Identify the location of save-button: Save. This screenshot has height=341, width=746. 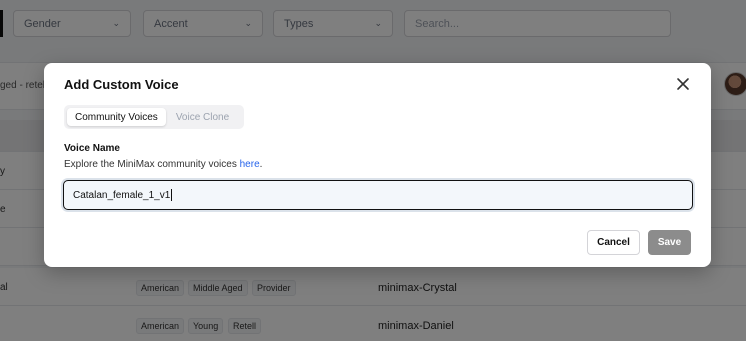
(669, 242).